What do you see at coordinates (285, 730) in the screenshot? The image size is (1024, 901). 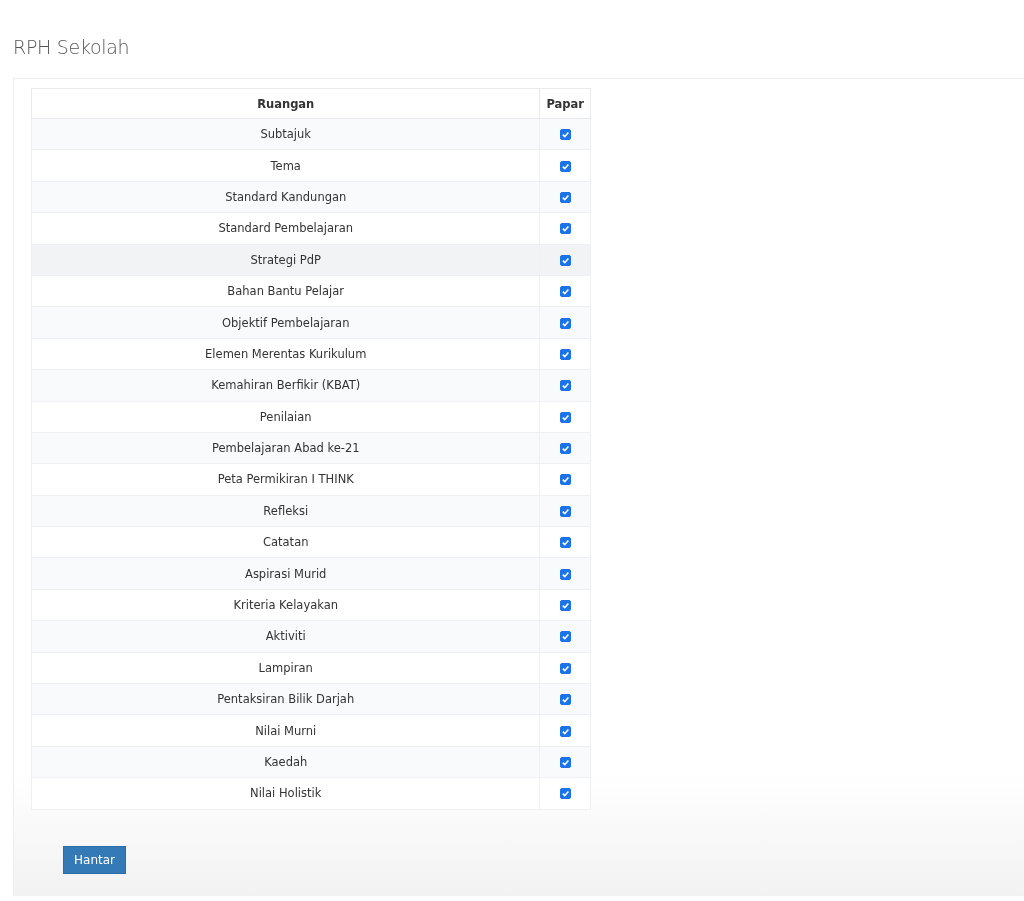 I see `table-cell: Nilai Murni` at bounding box center [285, 730].